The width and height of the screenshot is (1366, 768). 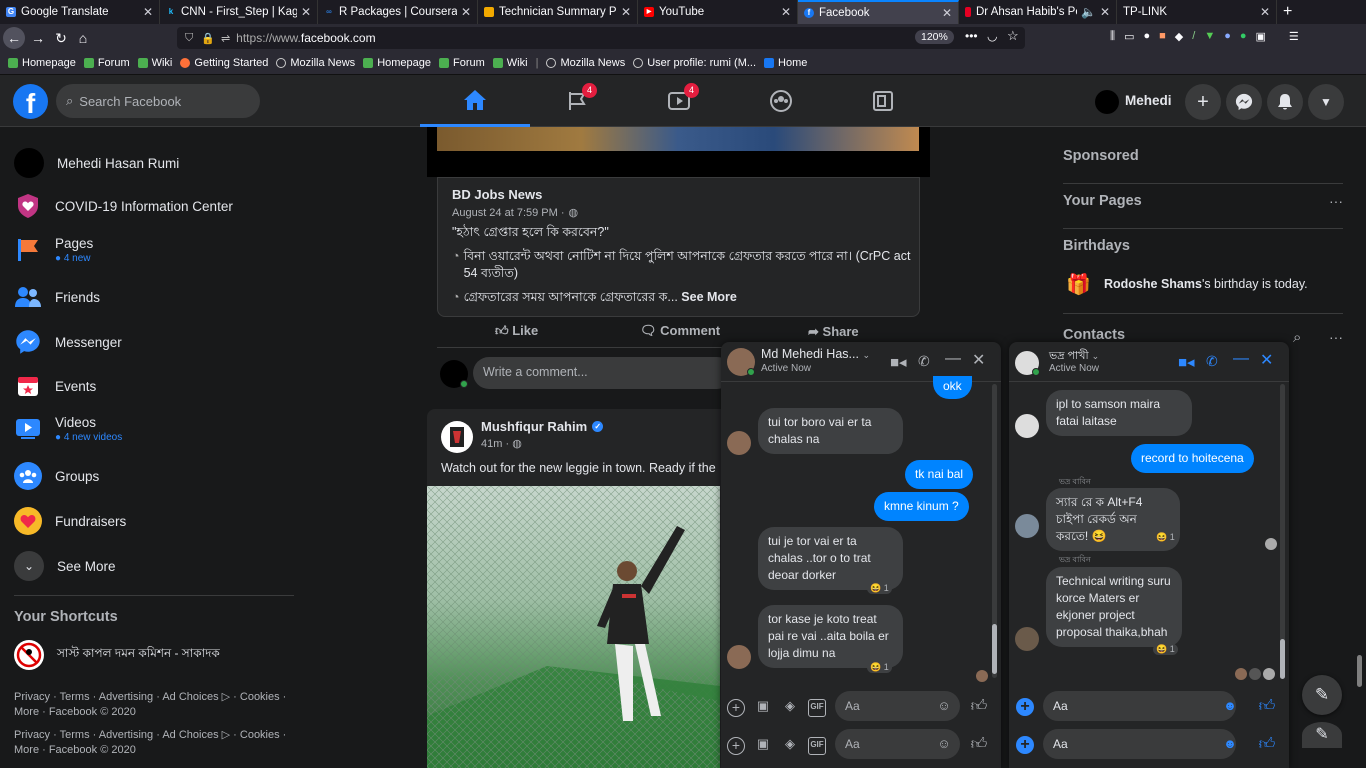 I want to click on bookmark-item: Wiki, so click(x=154, y=63).